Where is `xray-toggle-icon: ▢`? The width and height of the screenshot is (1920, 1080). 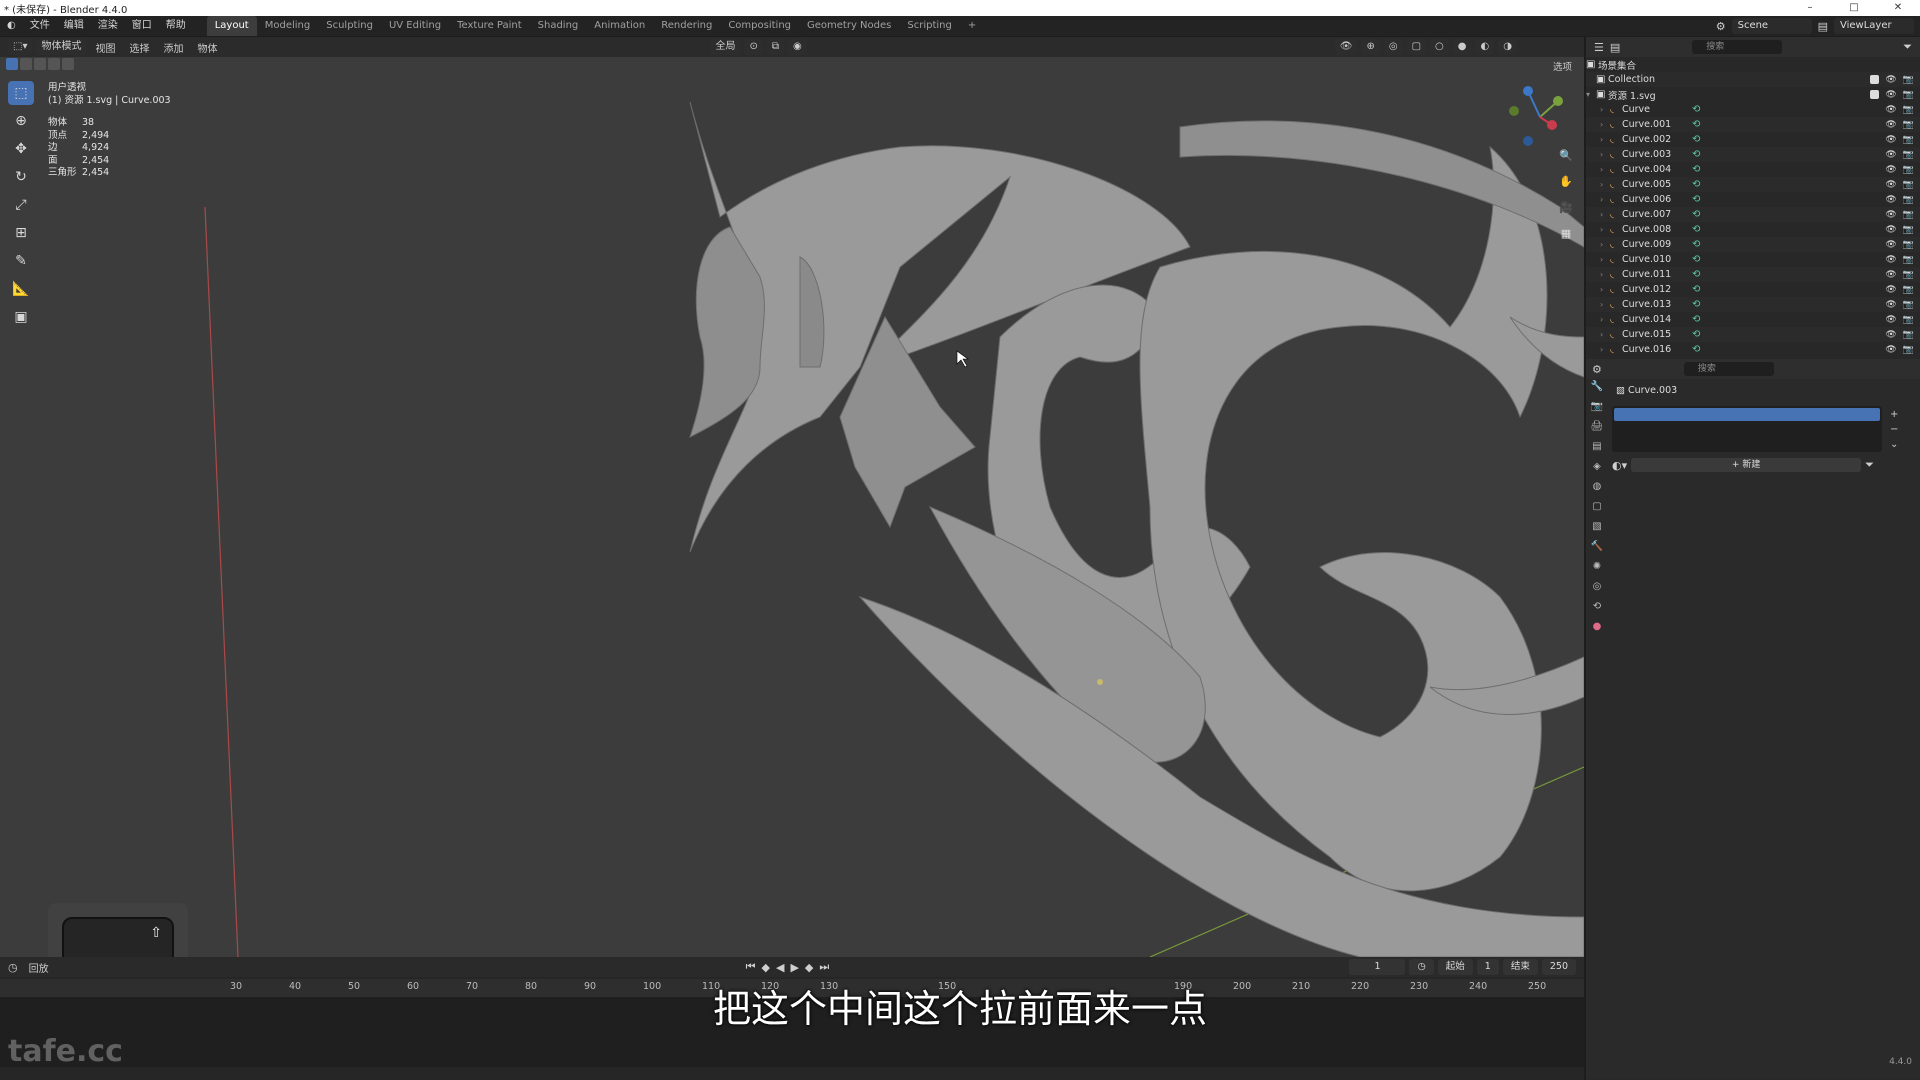
xray-toggle-icon: ▢ is located at coordinates (1416, 47).